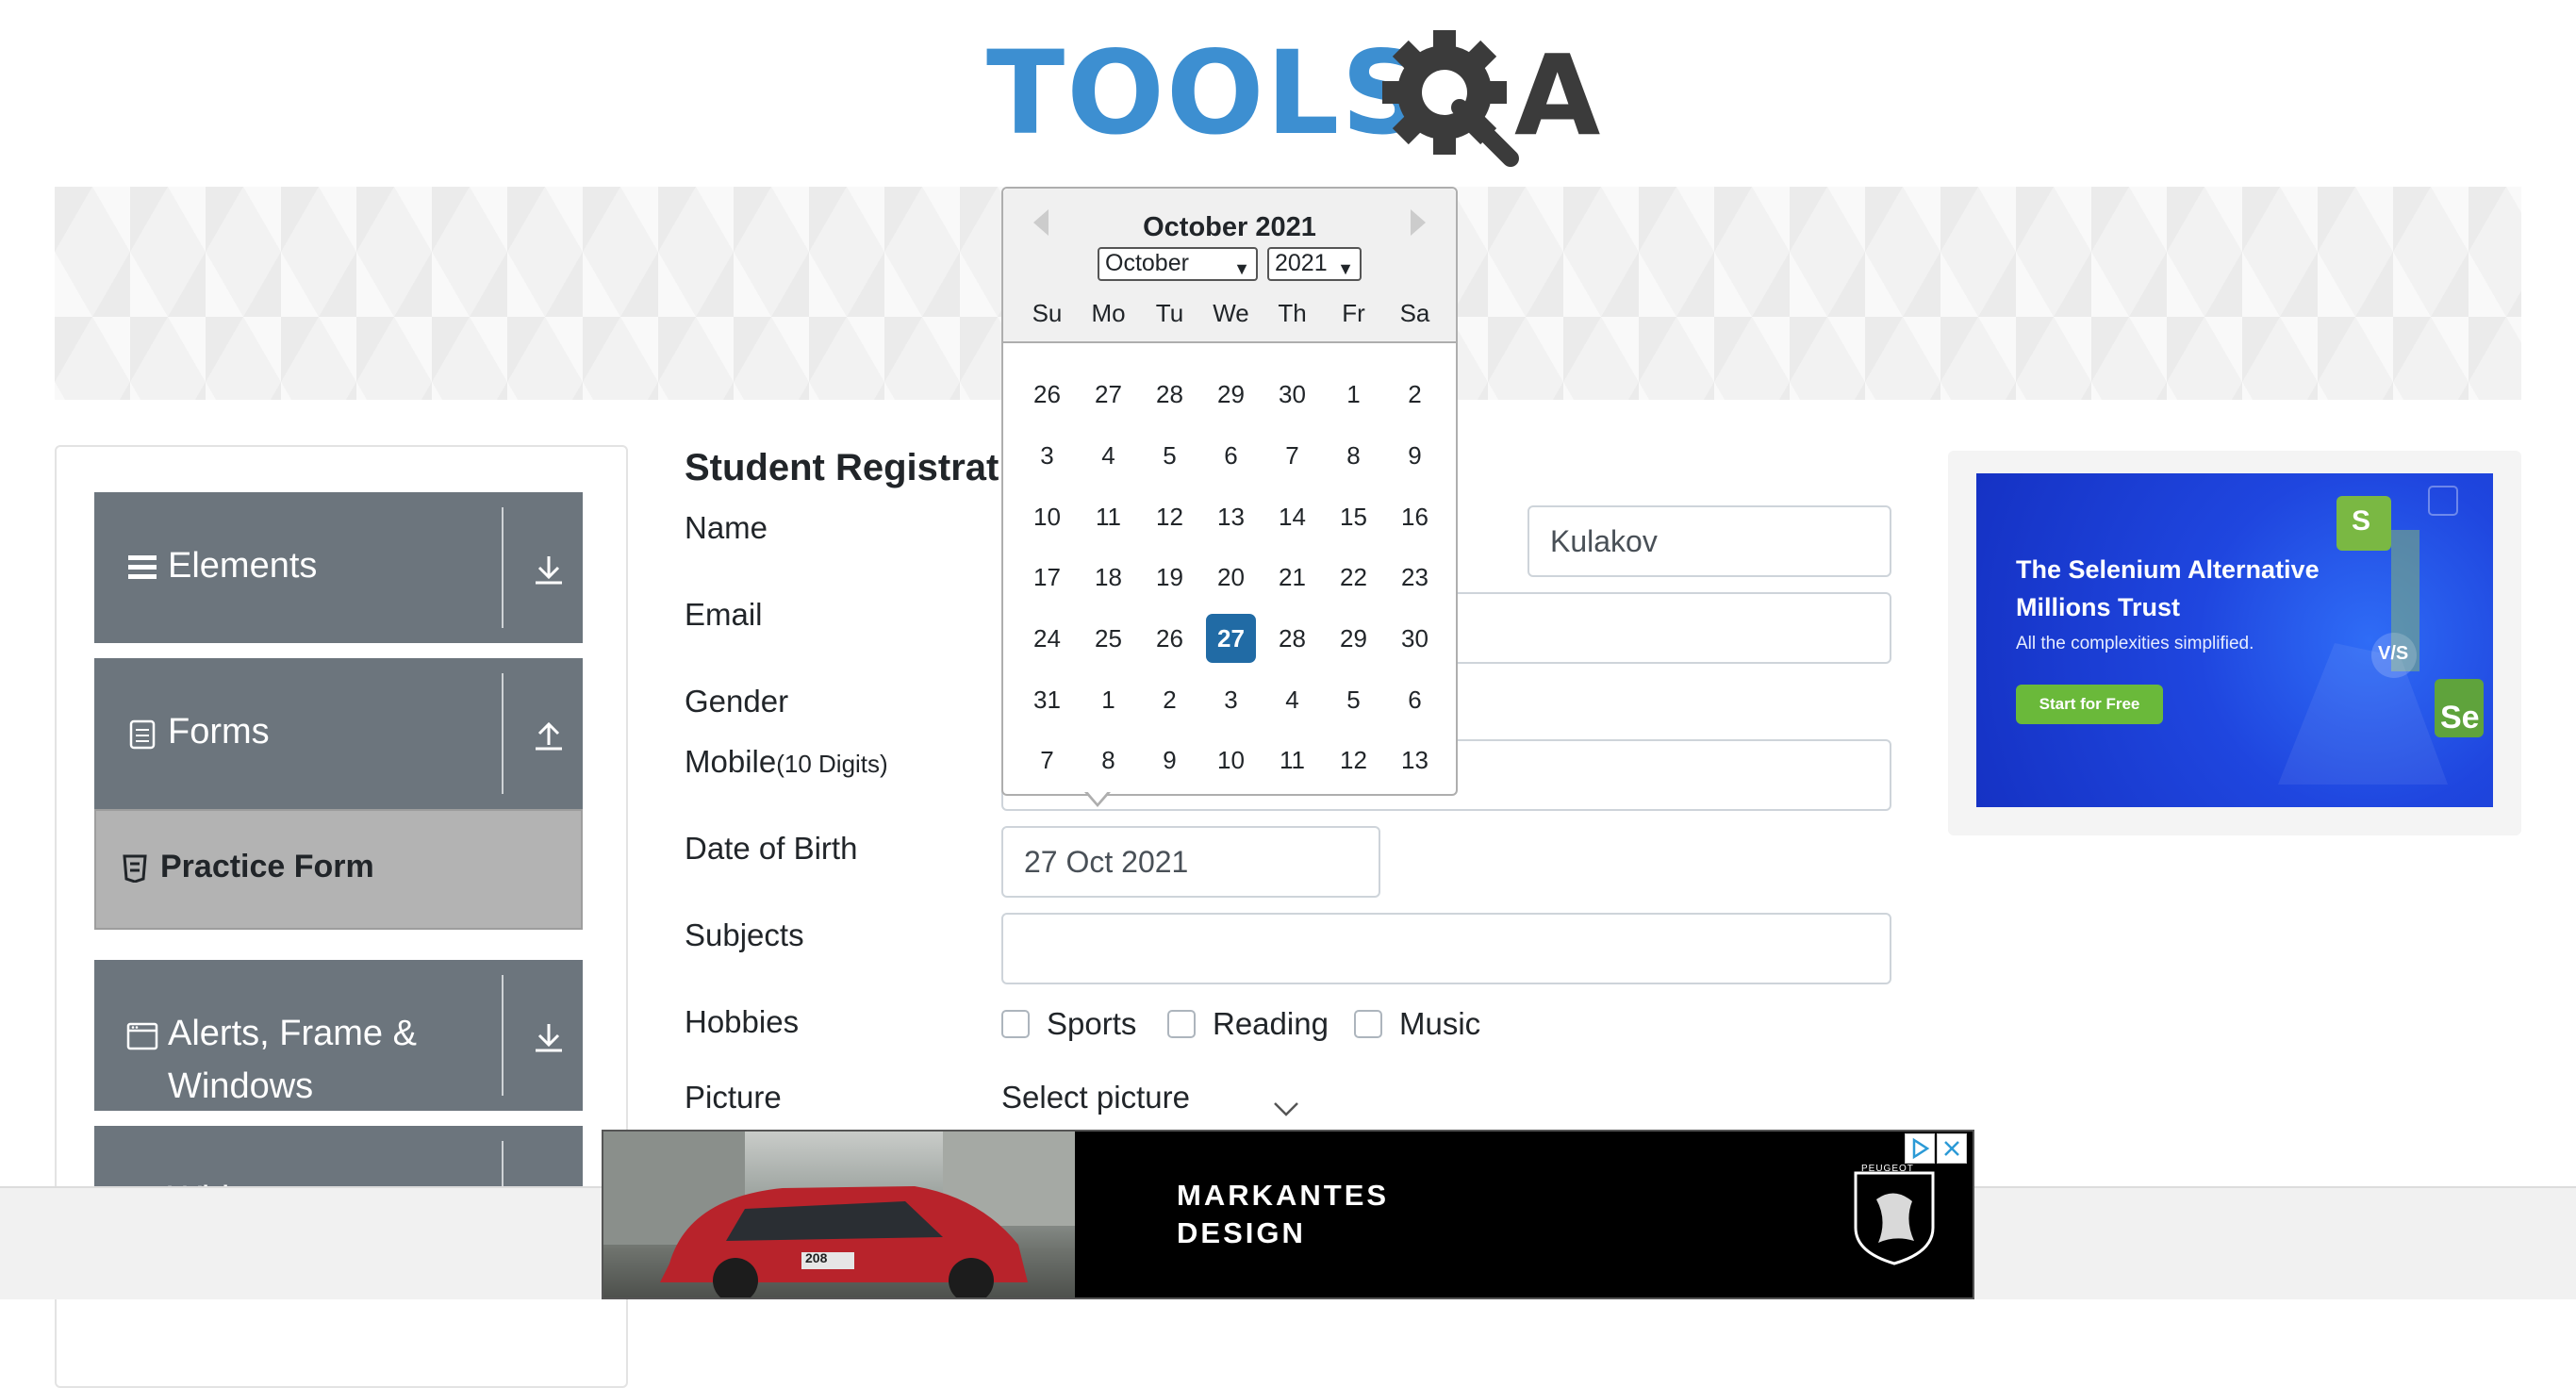  Describe the element at coordinates (1106, 861) in the screenshot. I see `dob-value: 27 Oct 2021` at that location.